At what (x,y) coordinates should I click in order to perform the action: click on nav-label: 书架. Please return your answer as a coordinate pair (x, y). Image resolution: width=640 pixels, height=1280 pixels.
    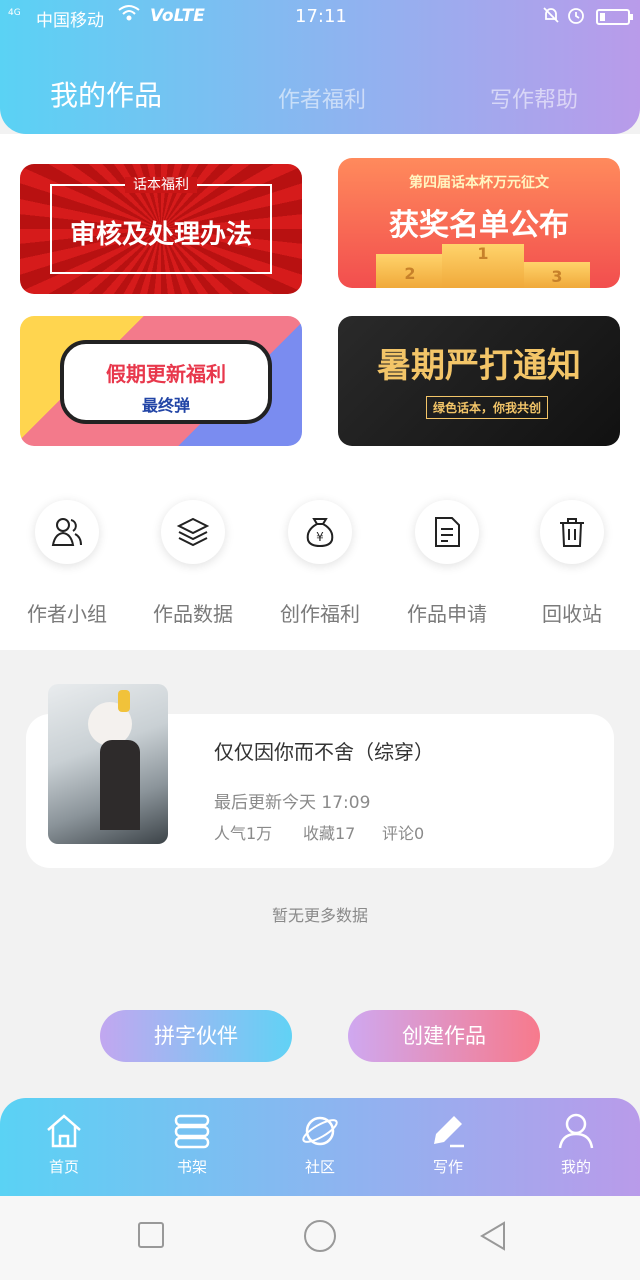
    Looking at the image, I should click on (191, 1167).